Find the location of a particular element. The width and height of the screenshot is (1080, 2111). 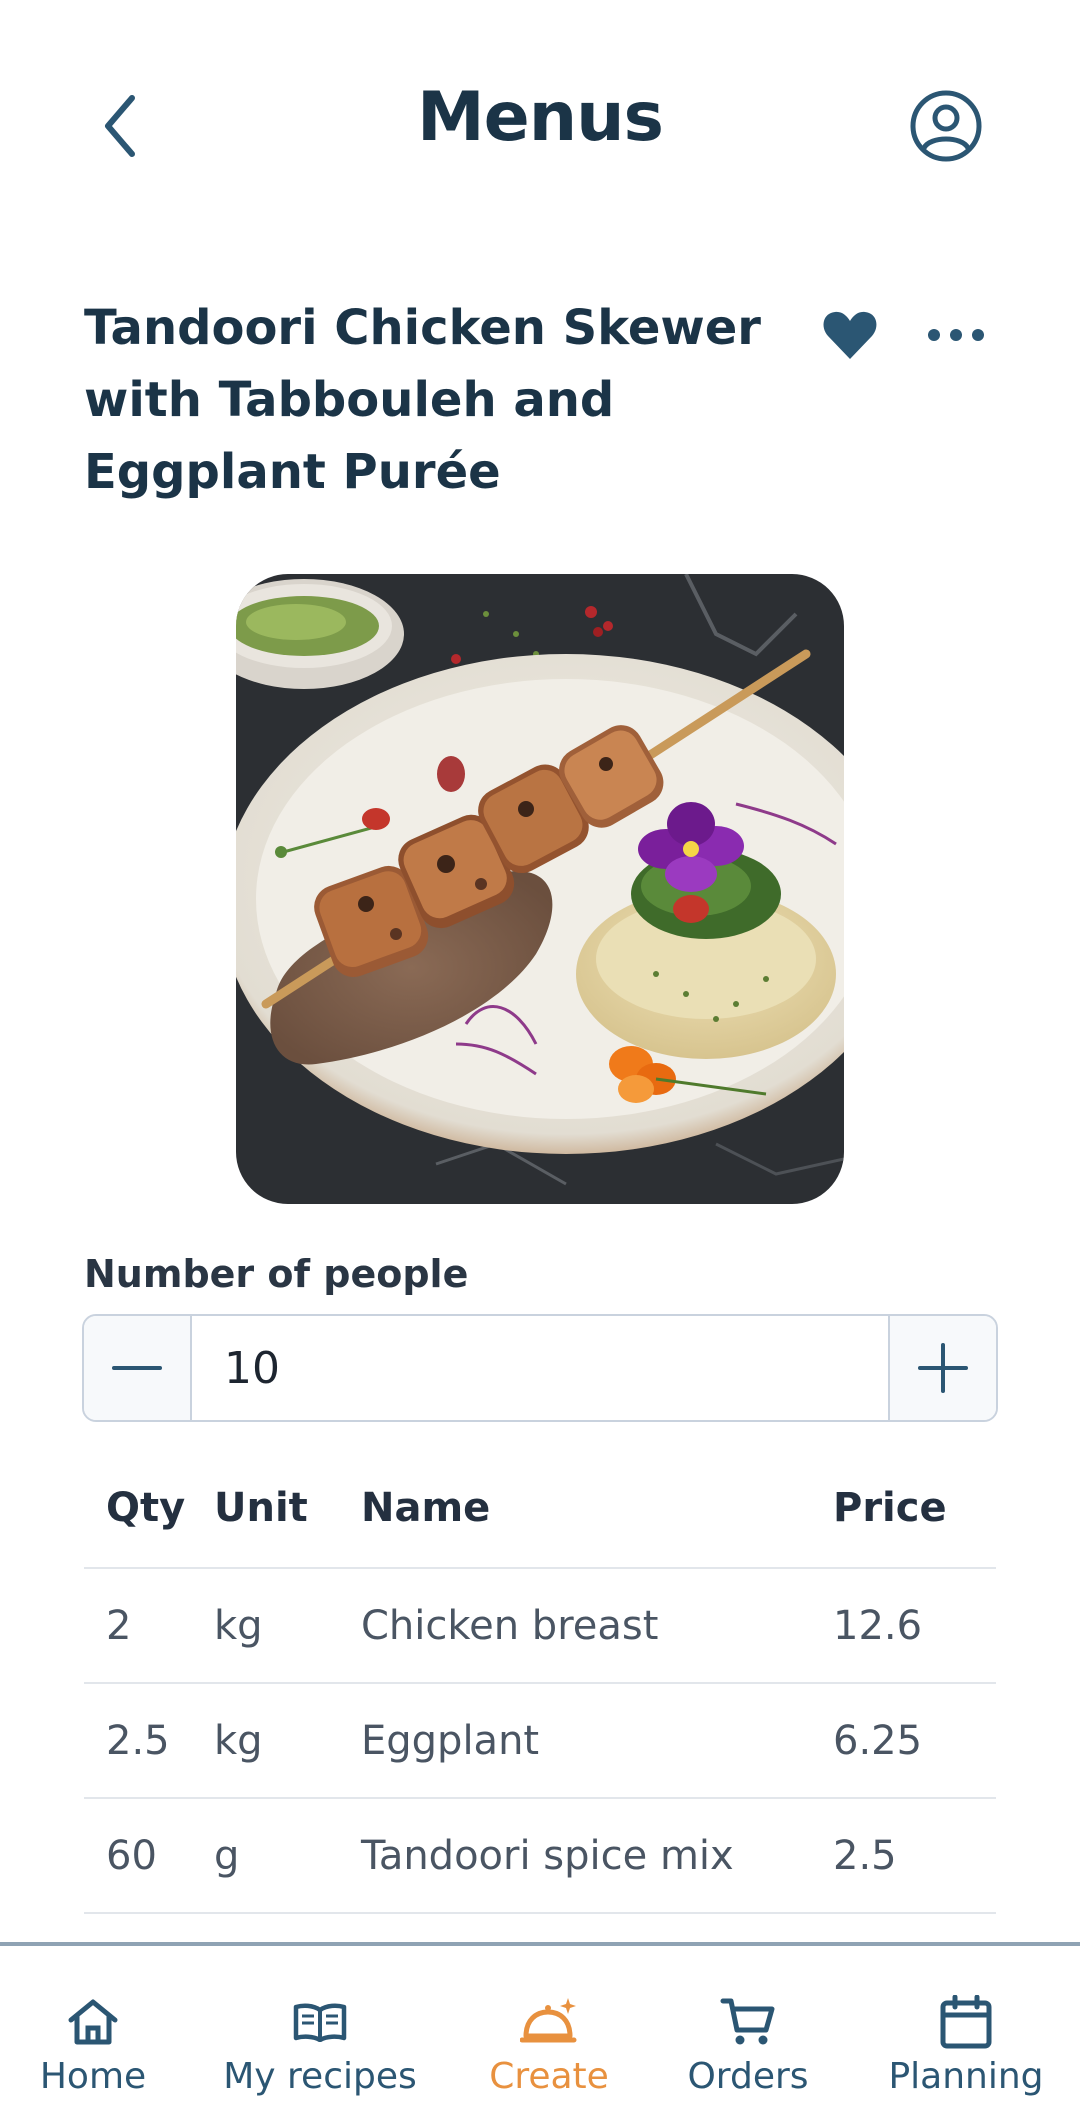

people-input is located at coordinates (540, 1368).